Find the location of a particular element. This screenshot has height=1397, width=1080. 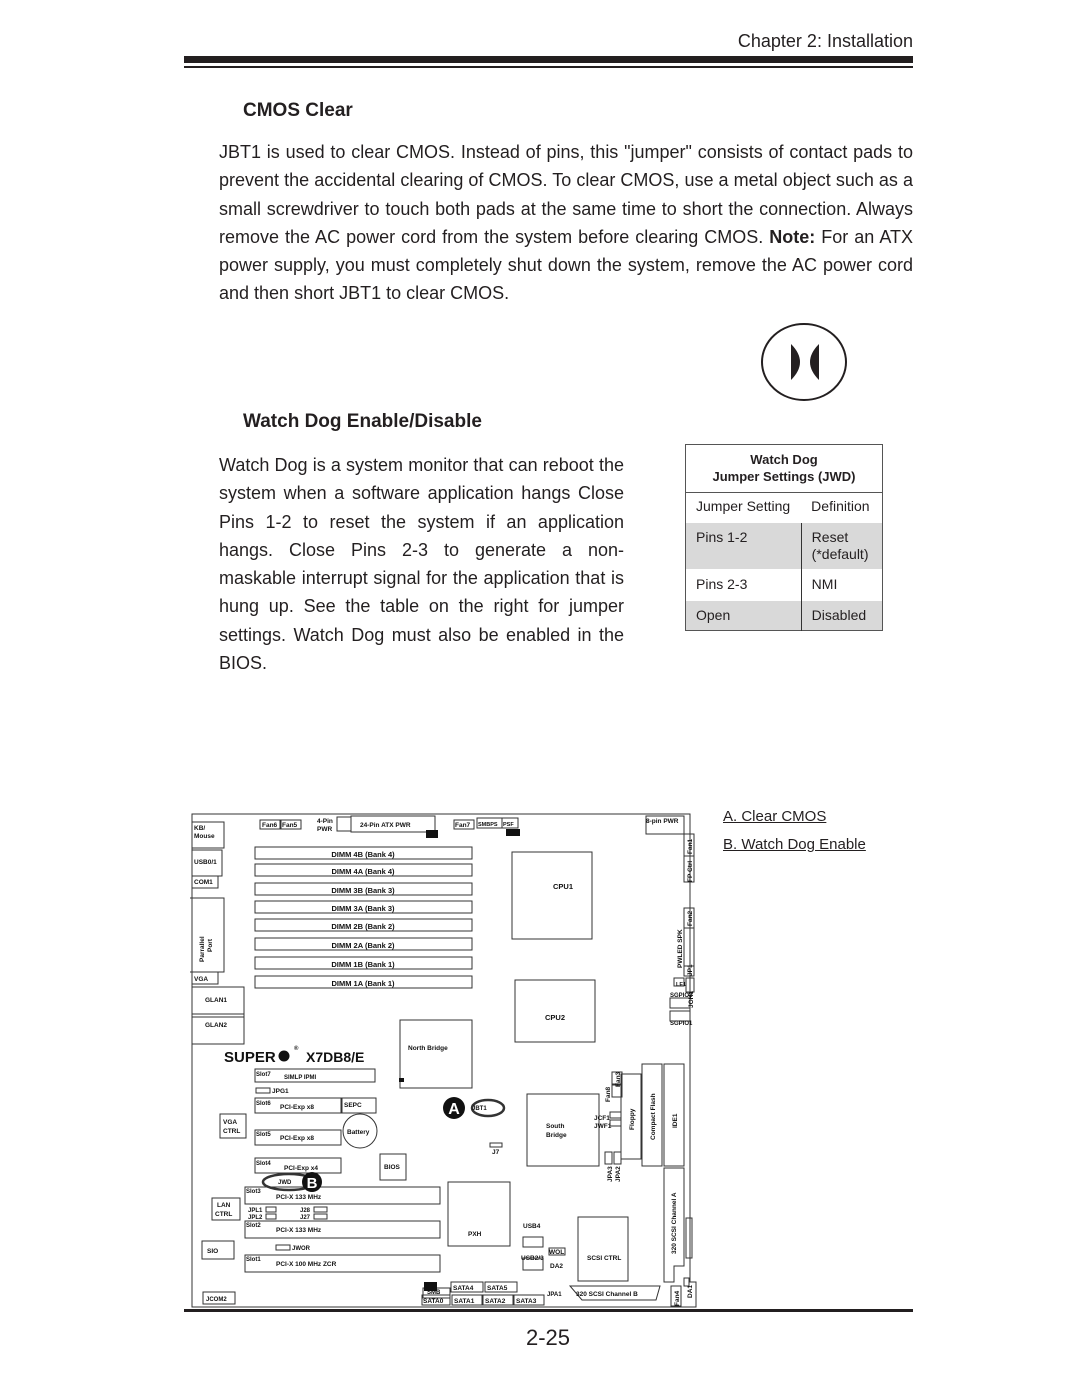

label-jwd: JWD is located at coordinates (285, 1183).